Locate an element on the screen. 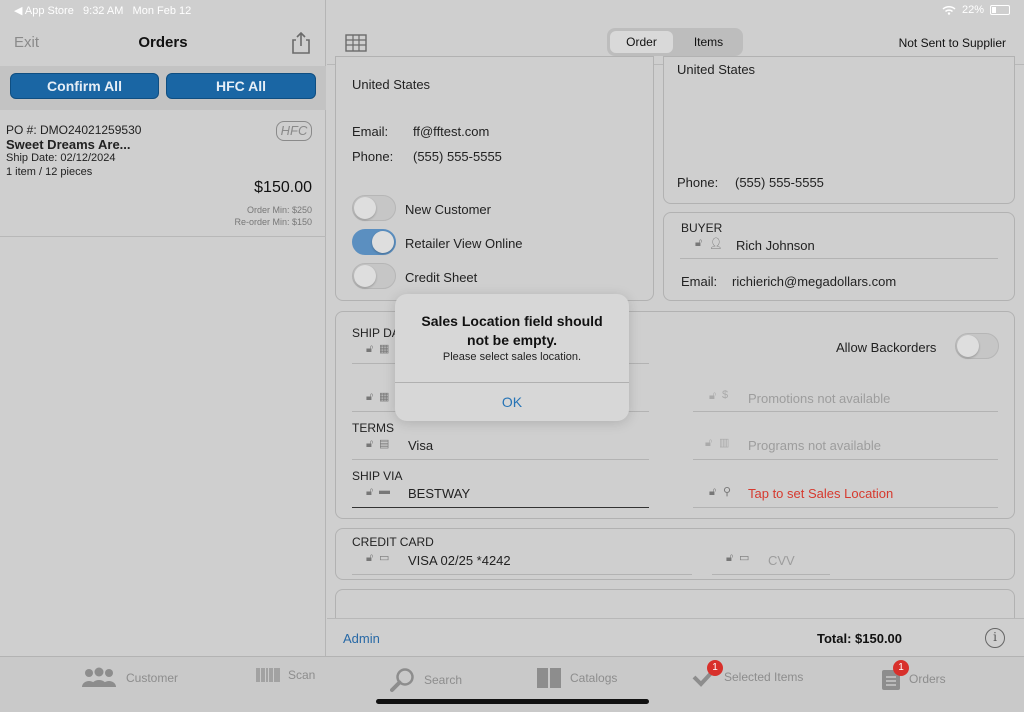  status-time: 9:32 AM is located at coordinates (103, 11).